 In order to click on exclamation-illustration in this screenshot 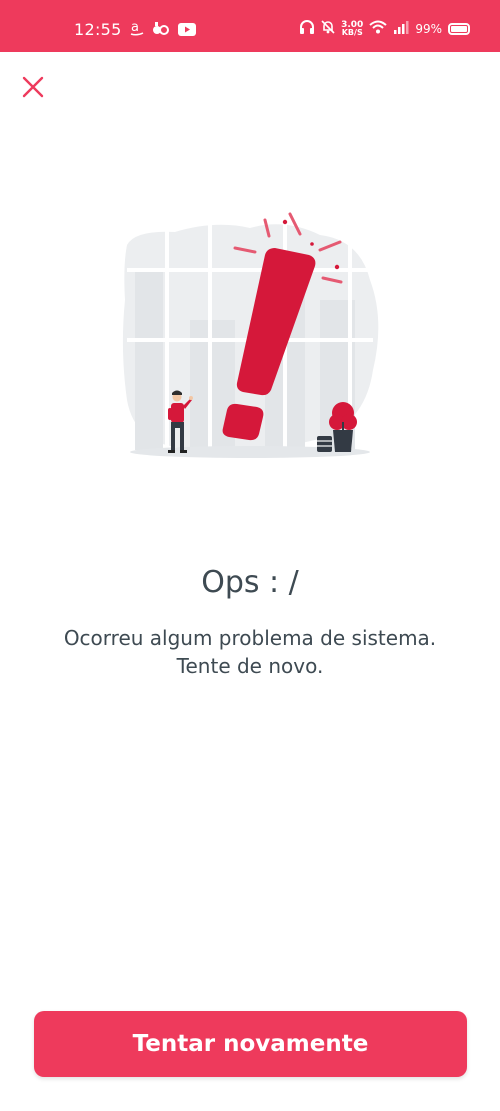, I will do `click(250, 335)`.